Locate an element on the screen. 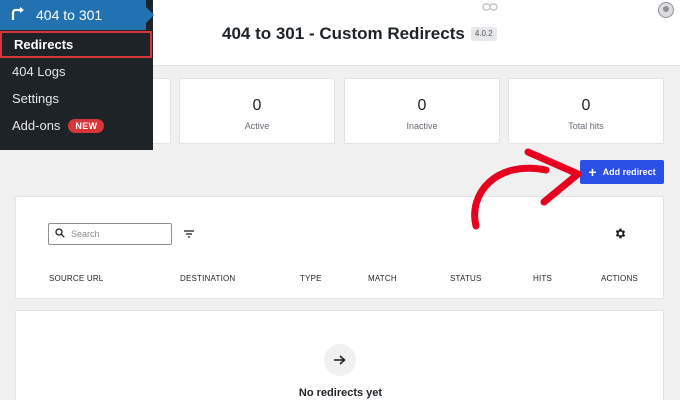 This screenshot has height=400, width=680. menu-pointer is located at coordinates (150, 15).